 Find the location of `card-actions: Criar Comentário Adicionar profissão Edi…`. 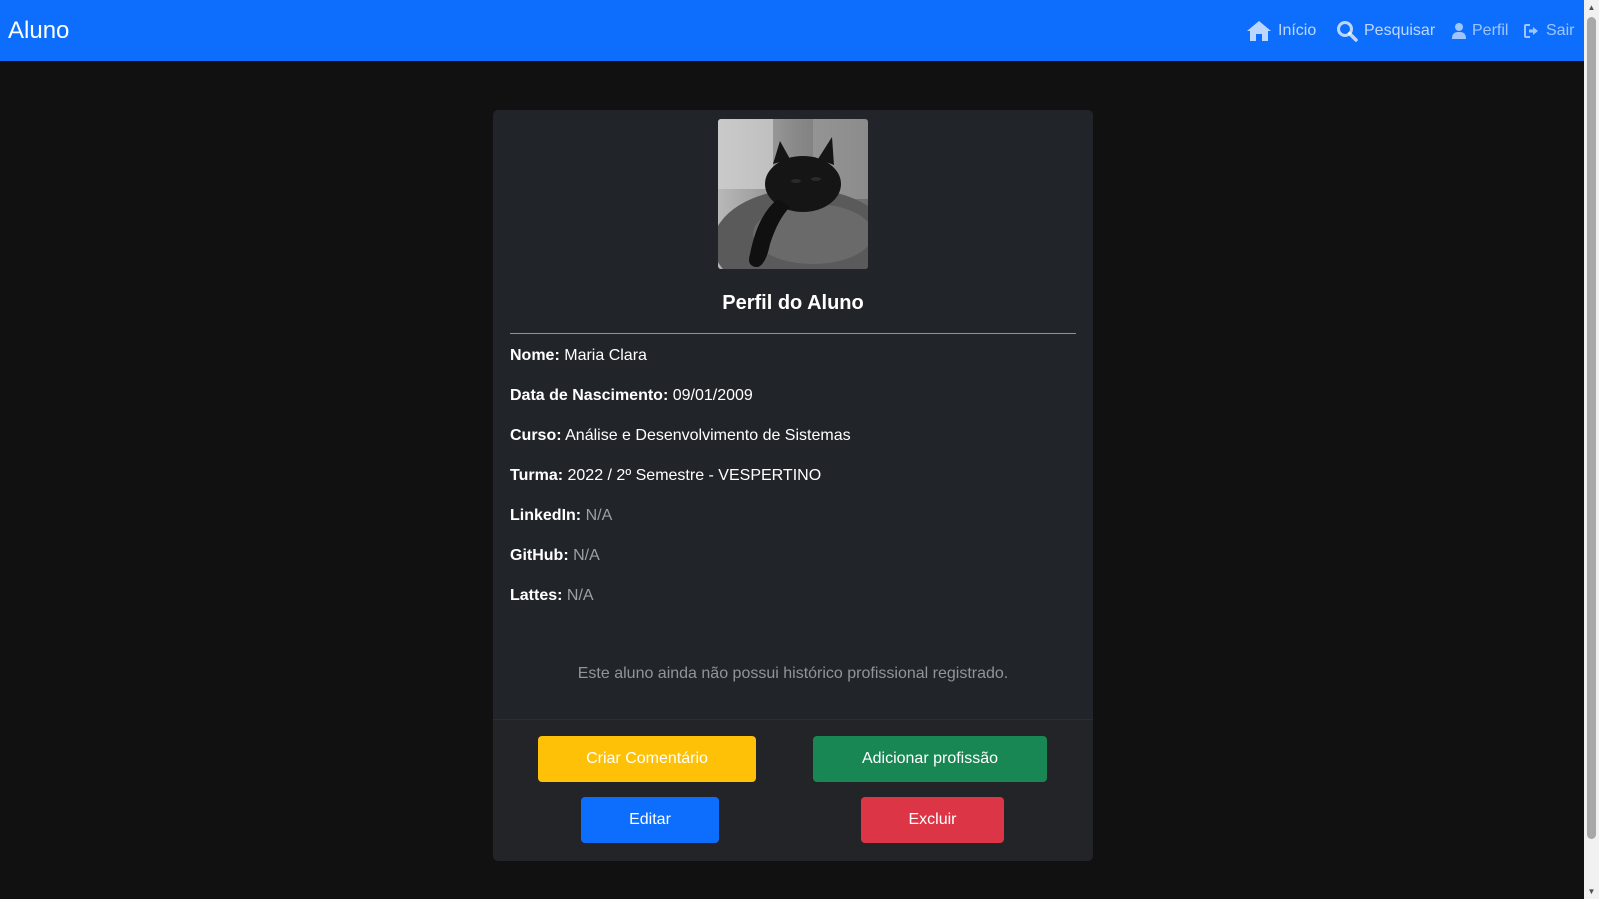

card-actions: Criar Comentário Adicionar profissão Edi… is located at coordinates (793, 790).